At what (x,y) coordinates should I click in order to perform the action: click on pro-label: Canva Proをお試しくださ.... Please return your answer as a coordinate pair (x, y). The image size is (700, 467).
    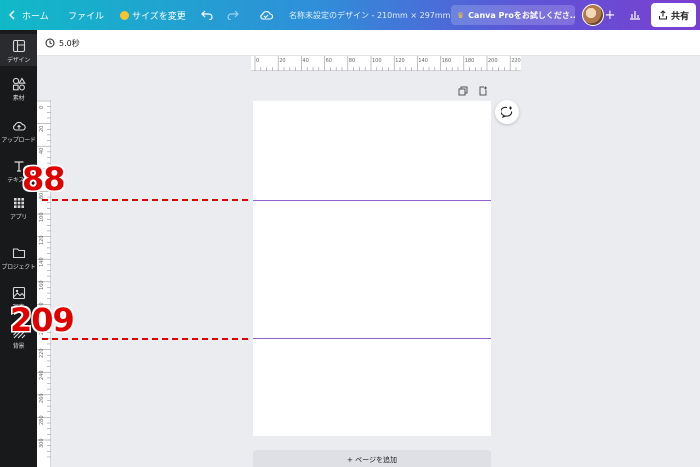
    Looking at the image, I should click on (521, 15).